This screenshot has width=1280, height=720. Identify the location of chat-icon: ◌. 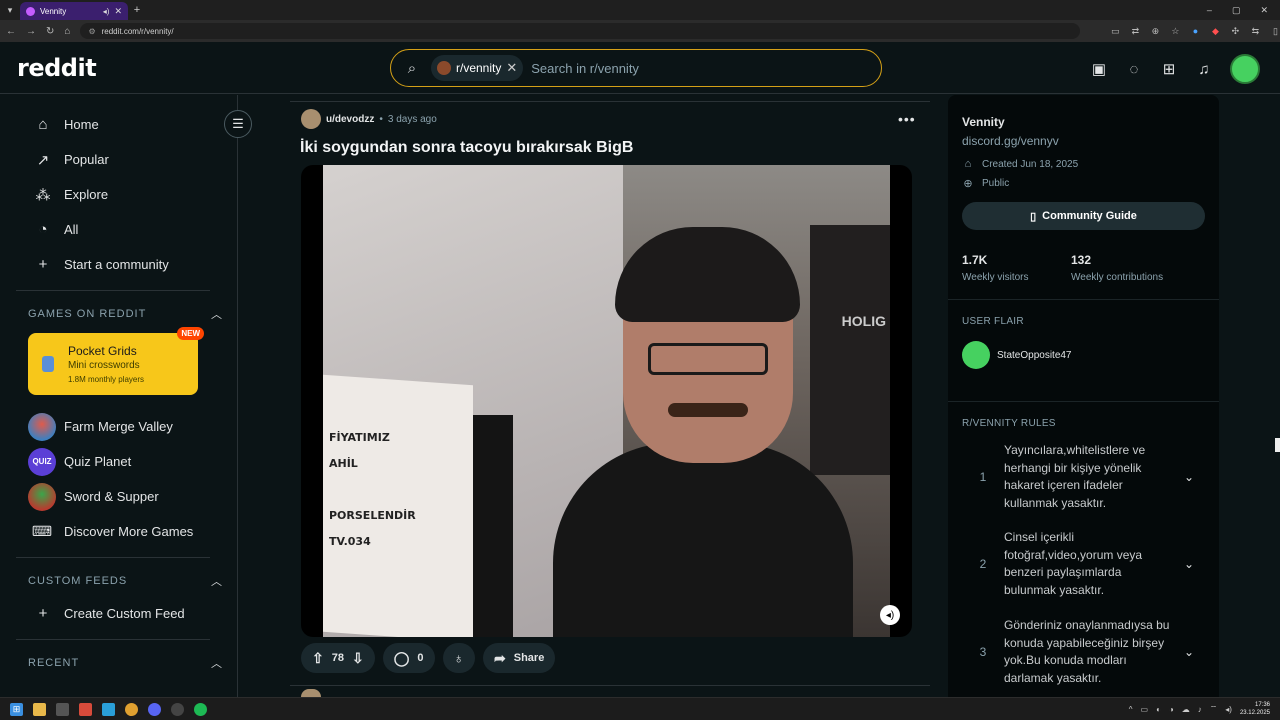
(1134, 69).